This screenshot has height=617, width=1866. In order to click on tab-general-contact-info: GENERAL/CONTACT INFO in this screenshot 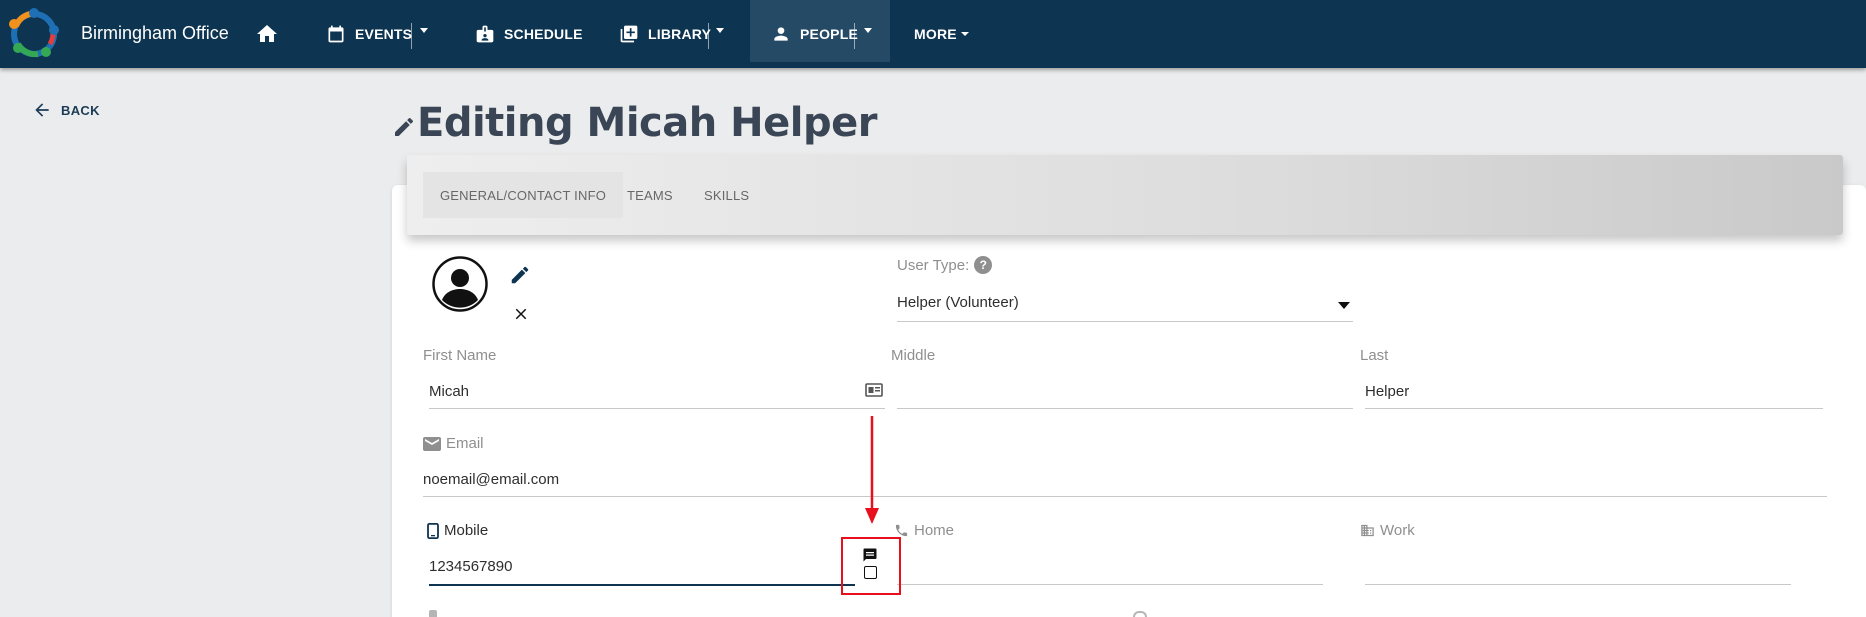, I will do `click(523, 195)`.